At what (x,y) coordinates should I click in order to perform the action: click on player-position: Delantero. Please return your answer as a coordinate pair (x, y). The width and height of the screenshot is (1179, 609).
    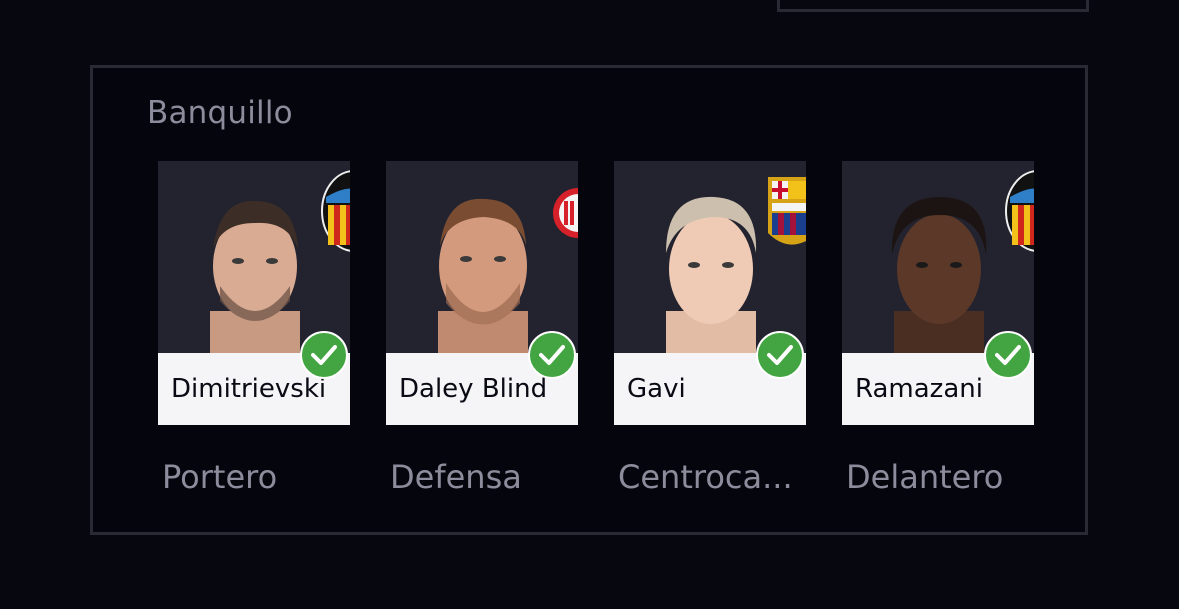
    Looking at the image, I should click on (925, 477).